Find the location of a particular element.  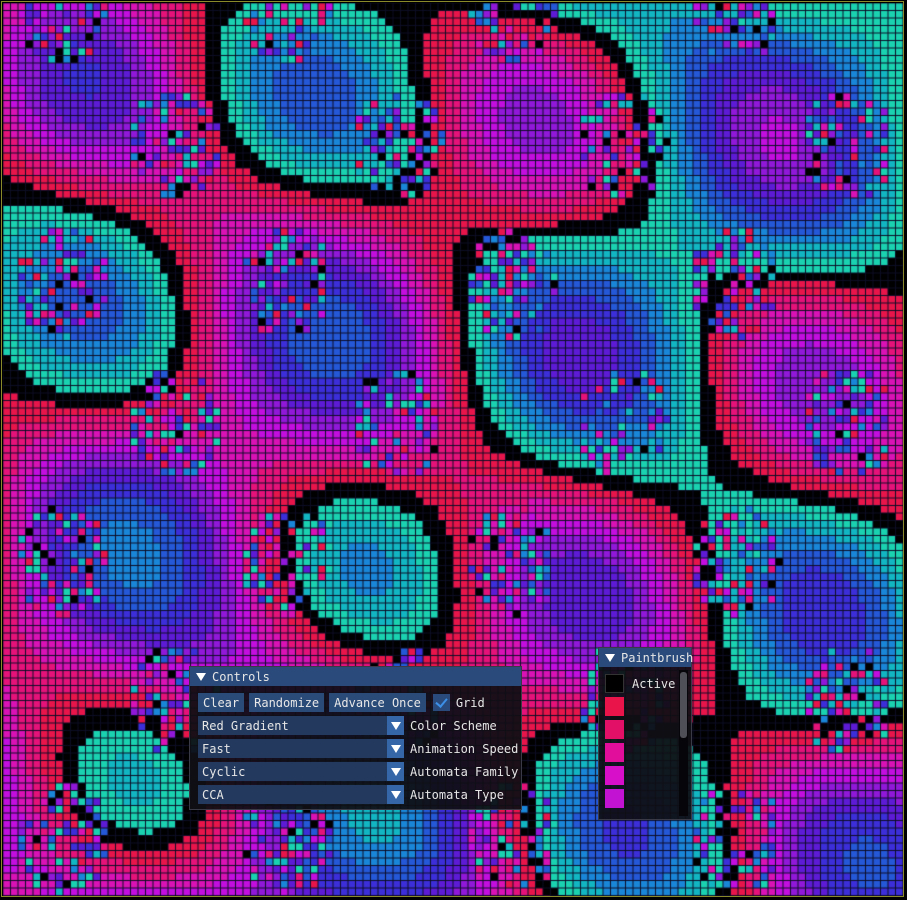

animation-speed-value: Fast is located at coordinates (216, 748).